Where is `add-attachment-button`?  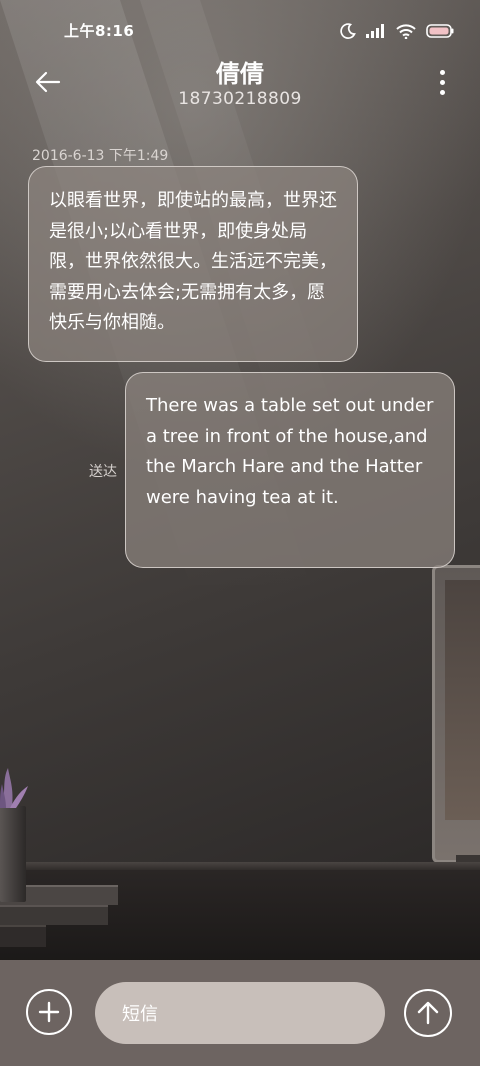 add-attachment-button is located at coordinates (49, 1012).